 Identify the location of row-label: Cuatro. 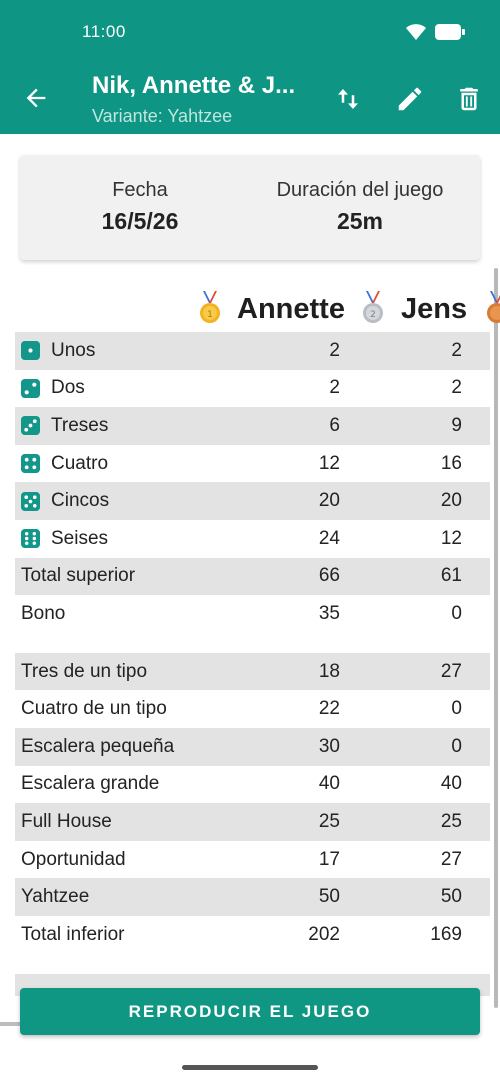
(80, 463).